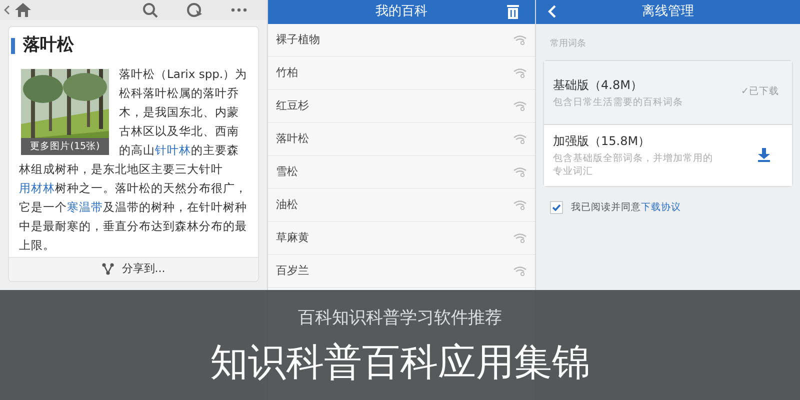 The height and width of the screenshot is (400, 800). Describe the element at coordinates (48, 45) in the screenshot. I see `article-title: 落叶松` at that location.